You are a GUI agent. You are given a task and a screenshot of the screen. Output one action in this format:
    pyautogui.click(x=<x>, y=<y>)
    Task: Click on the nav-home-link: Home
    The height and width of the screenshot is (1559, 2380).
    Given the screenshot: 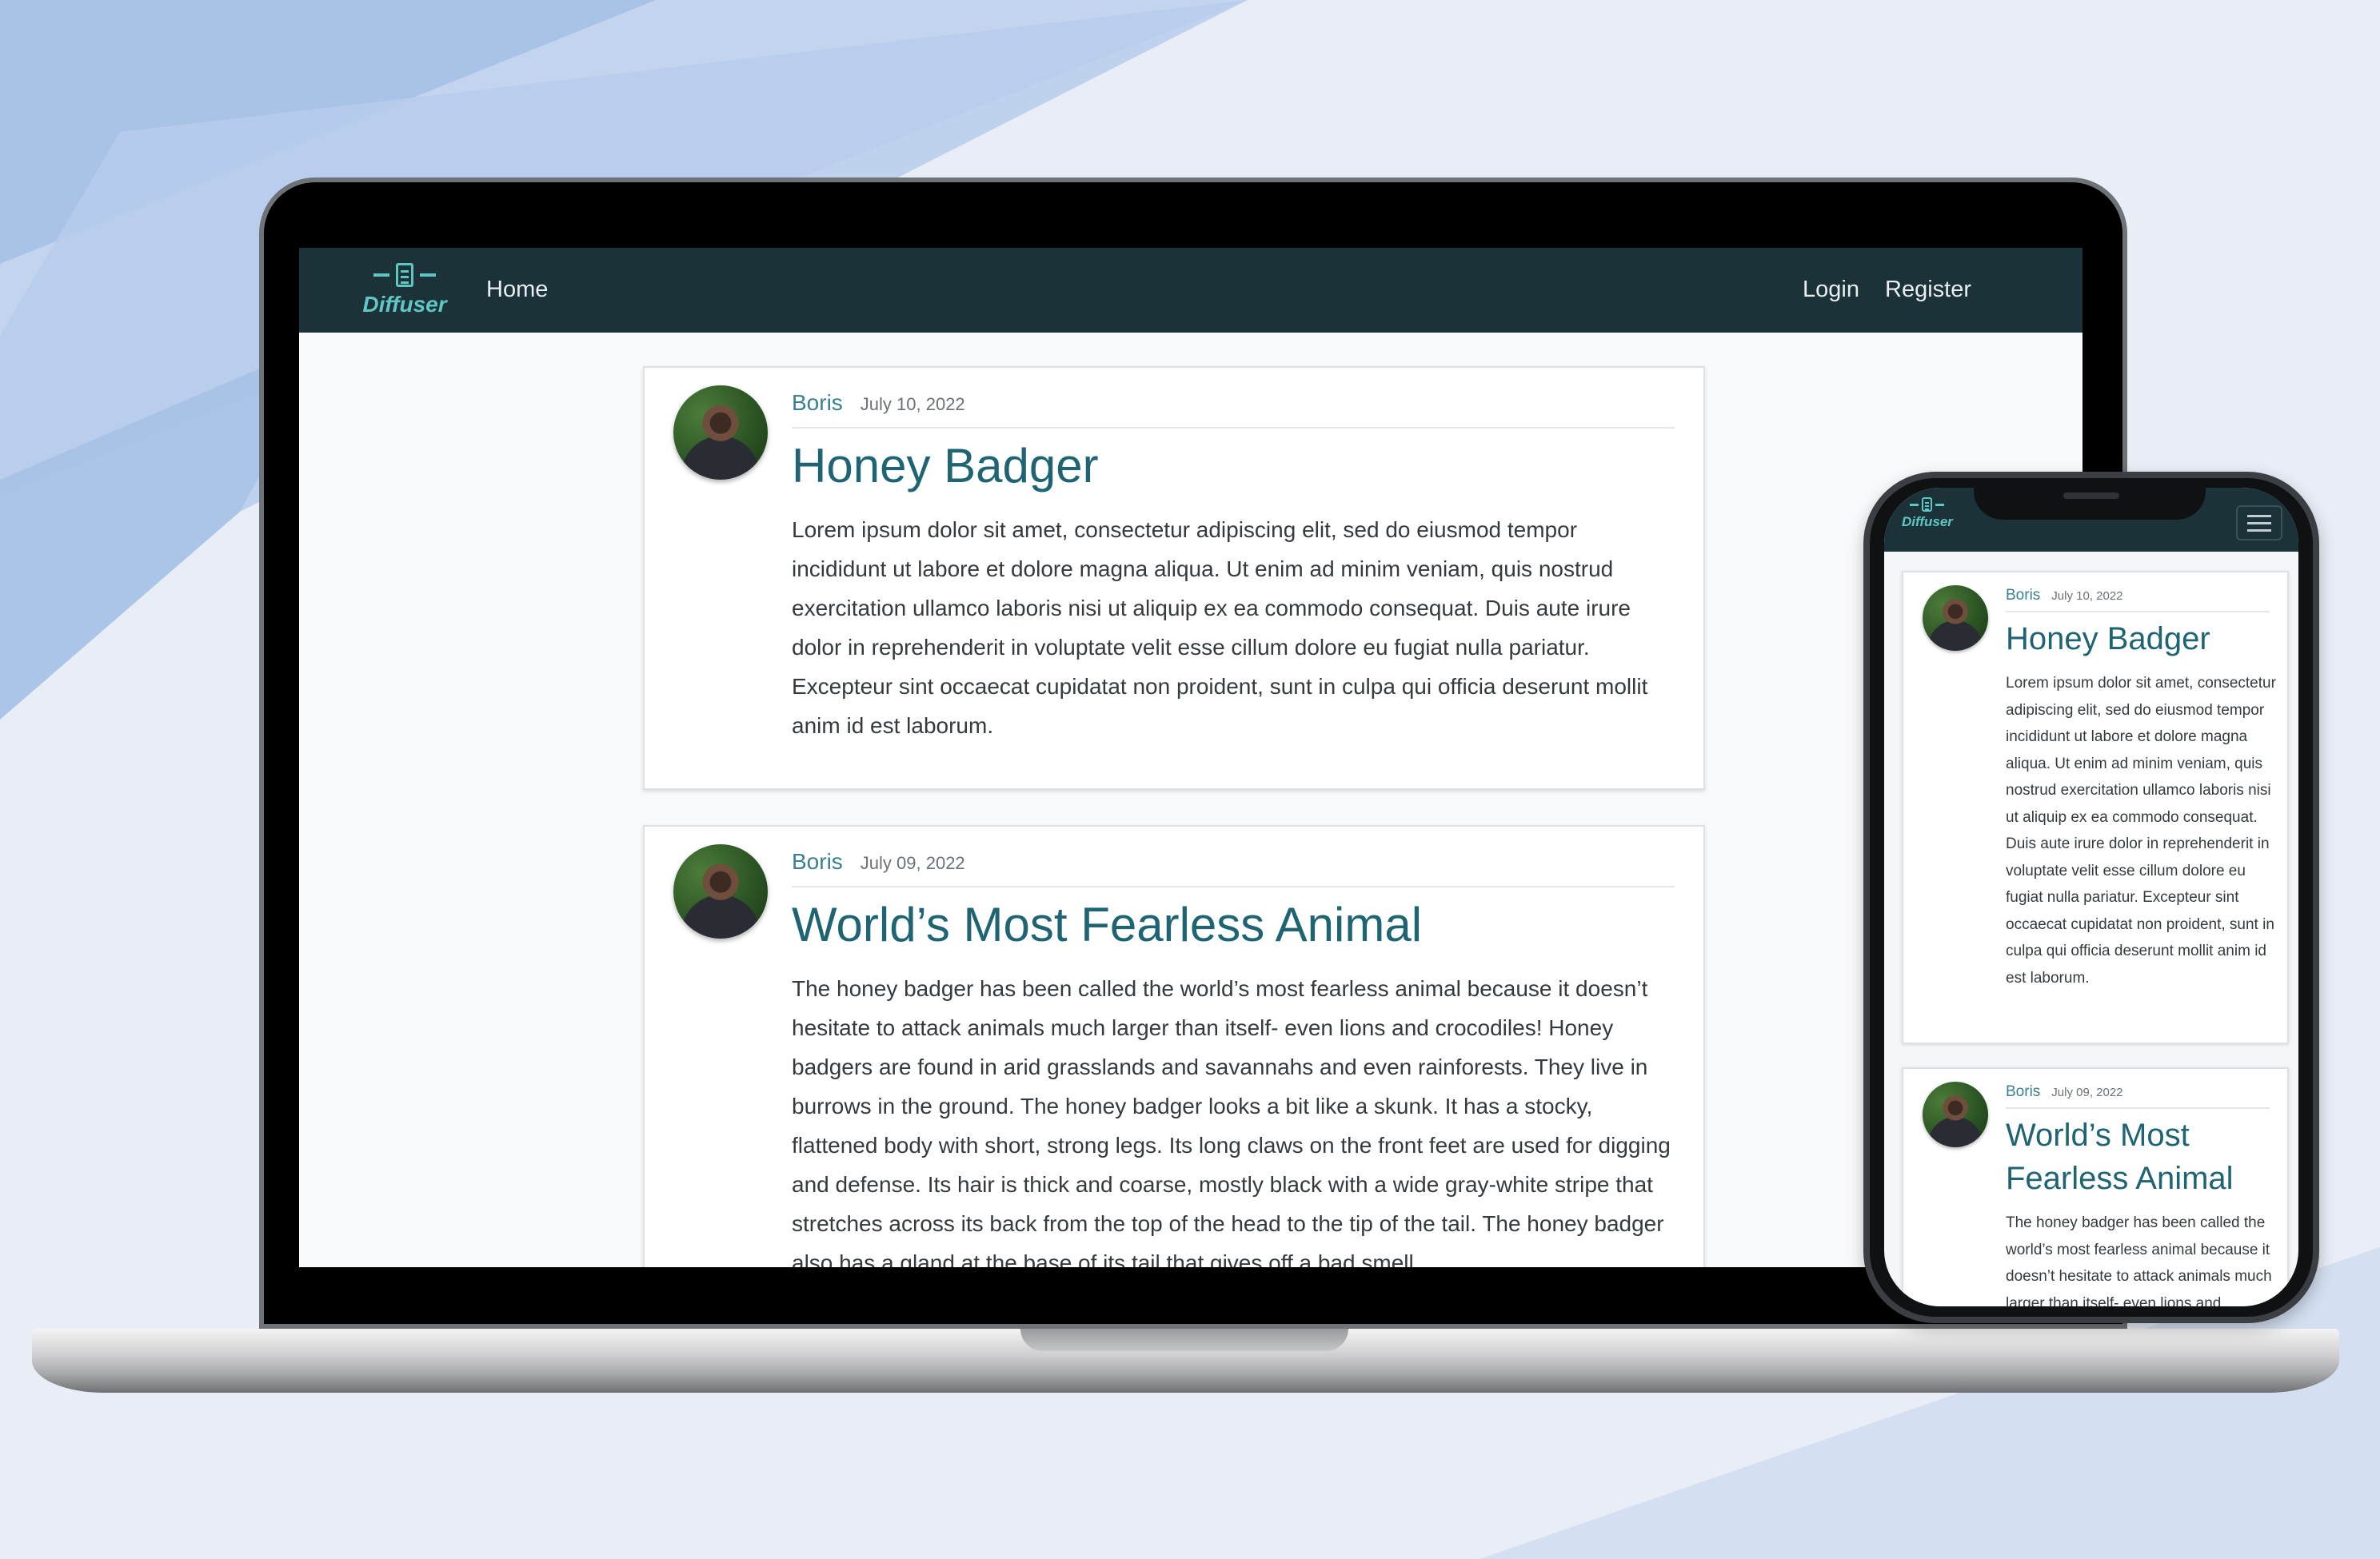 What is the action you would take?
    pyautogui.click(x=517, y=290)
    